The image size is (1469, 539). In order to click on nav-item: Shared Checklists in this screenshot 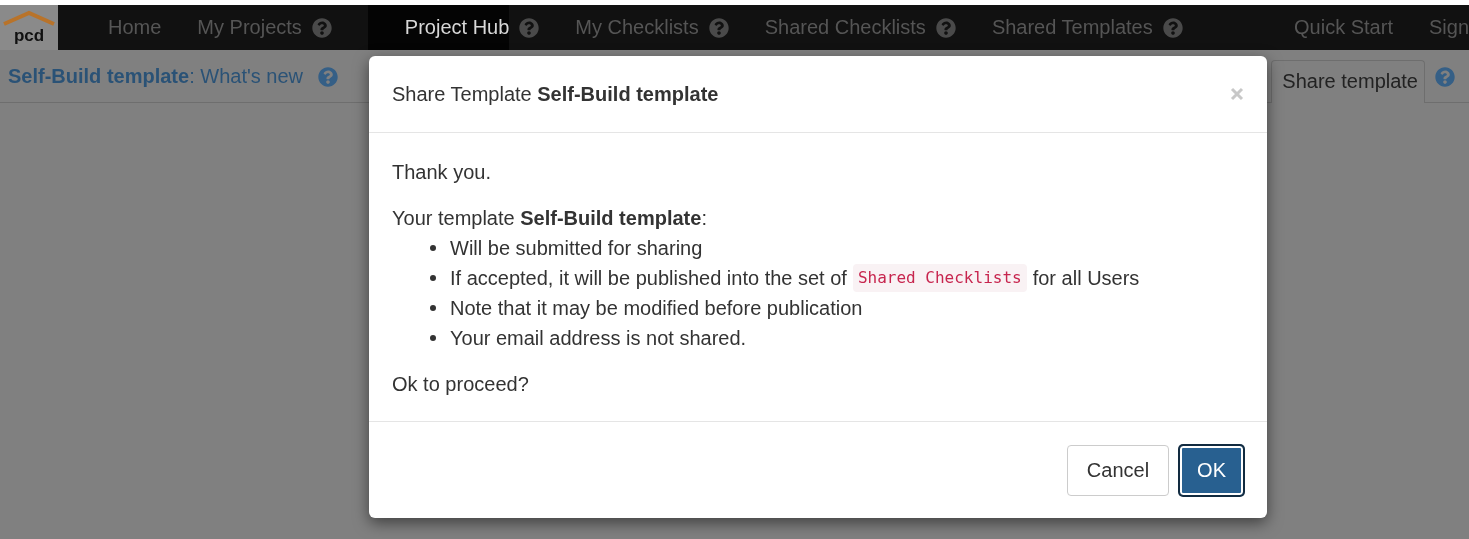, I will do `click(845, 27)`.